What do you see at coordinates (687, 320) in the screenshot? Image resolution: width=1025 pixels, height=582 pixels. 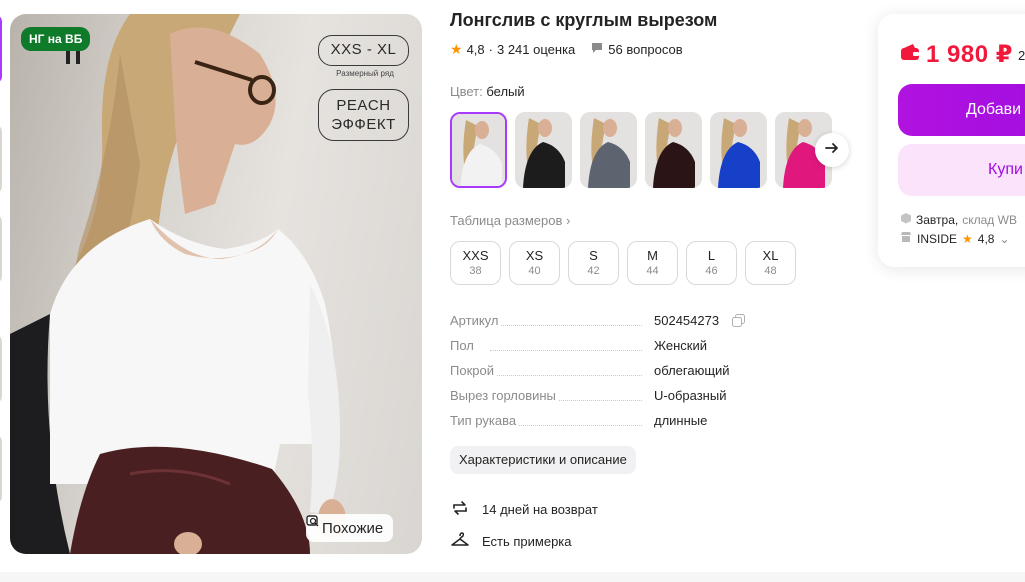 I see `spec-value: 502454273` at bounding box center [687, 320].